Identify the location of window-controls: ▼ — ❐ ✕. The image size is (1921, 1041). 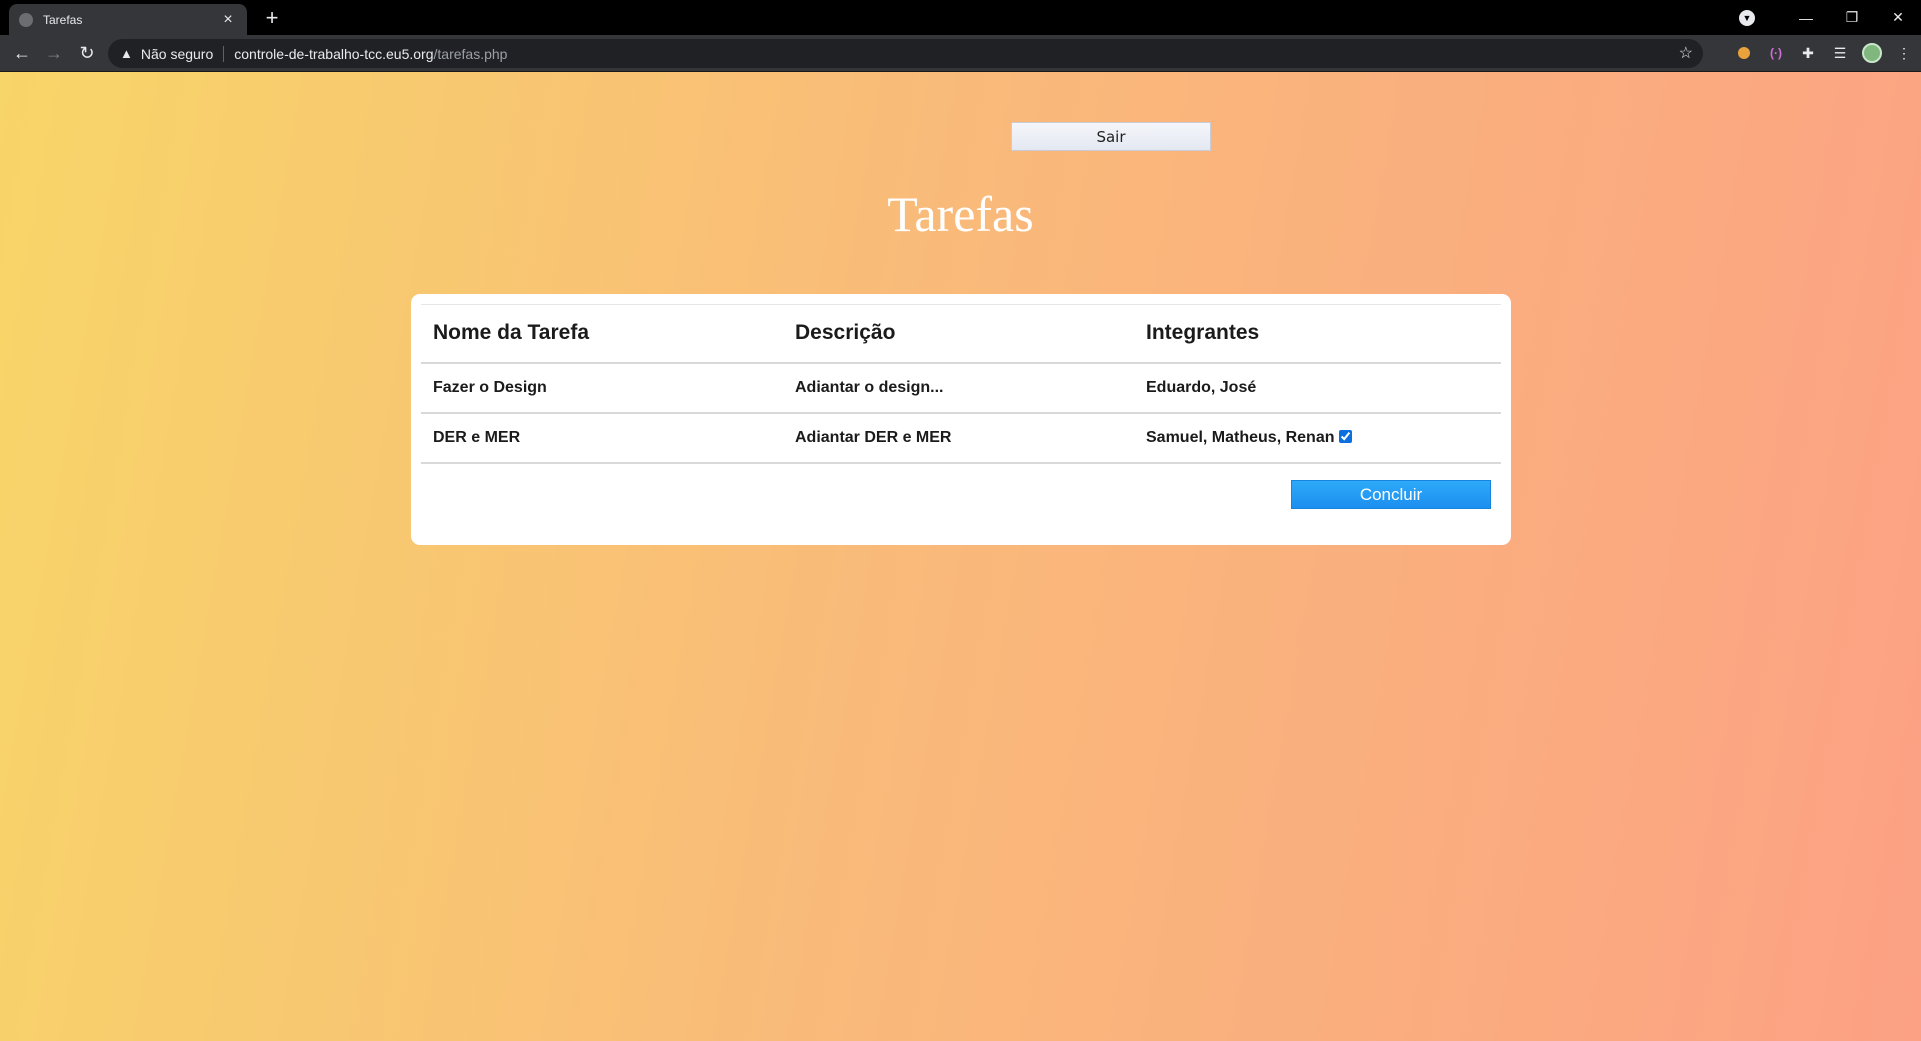
(1830, 17).